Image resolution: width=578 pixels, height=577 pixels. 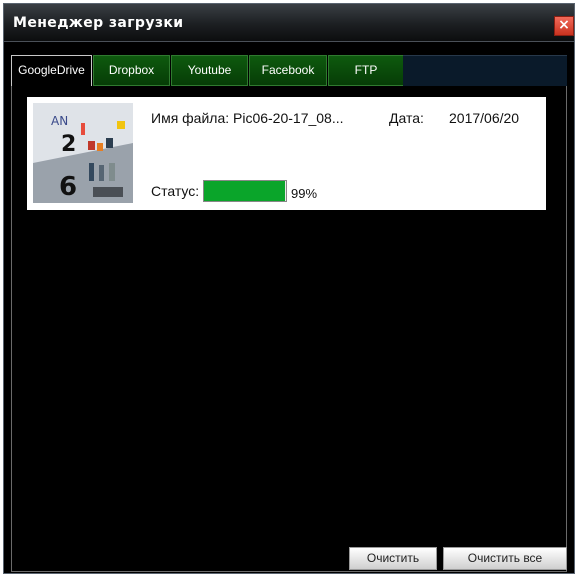 I want to click on tab-facebook: Facebook, so click(x=288, y=70).